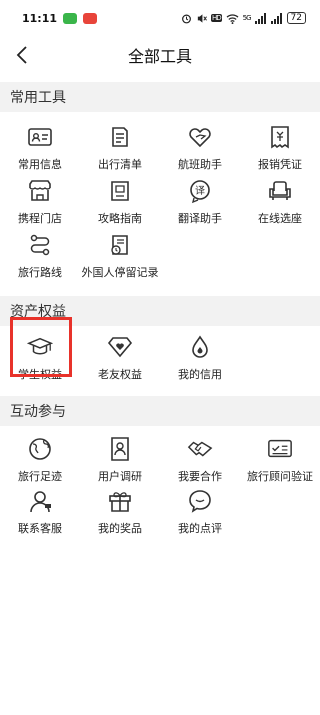 The width and height of the screenshot is (320, 715). I want to click on back-button, so click(22, 55).